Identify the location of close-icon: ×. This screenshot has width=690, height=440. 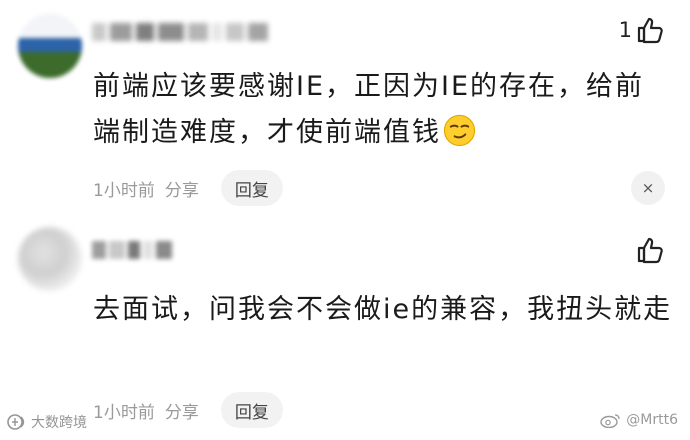
(648, 188).